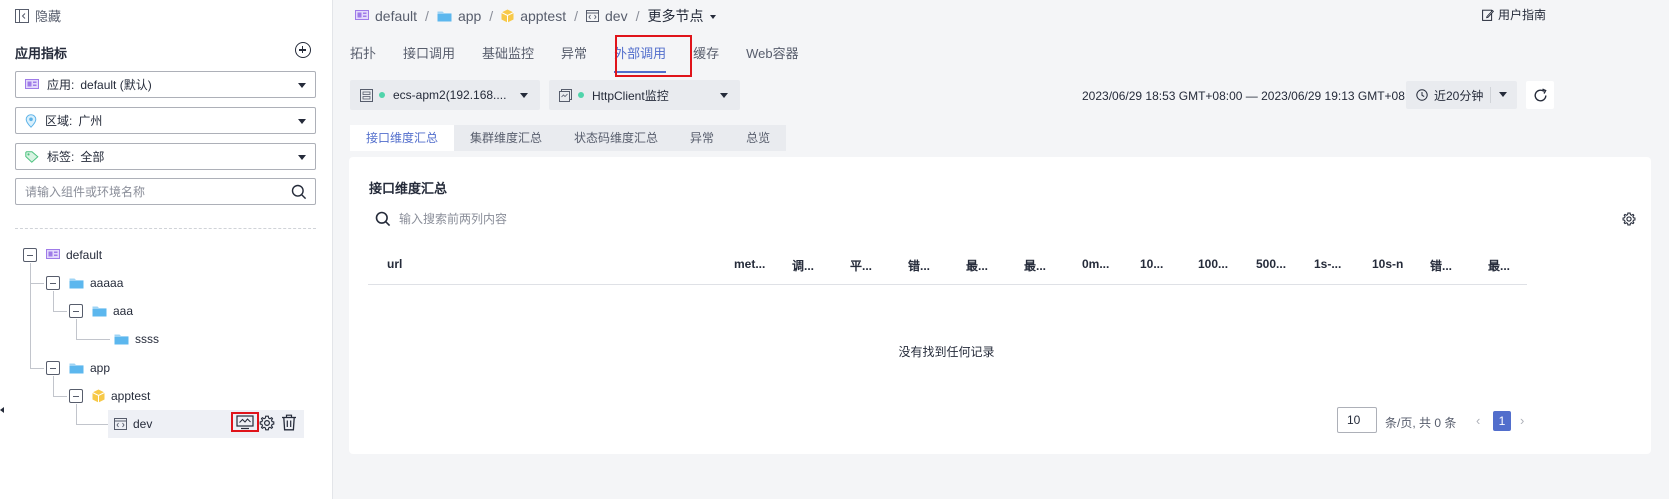 The image size is (1669, 499). I want to click on tree-node-aaaaa: aaaaa, so click(84, 283).